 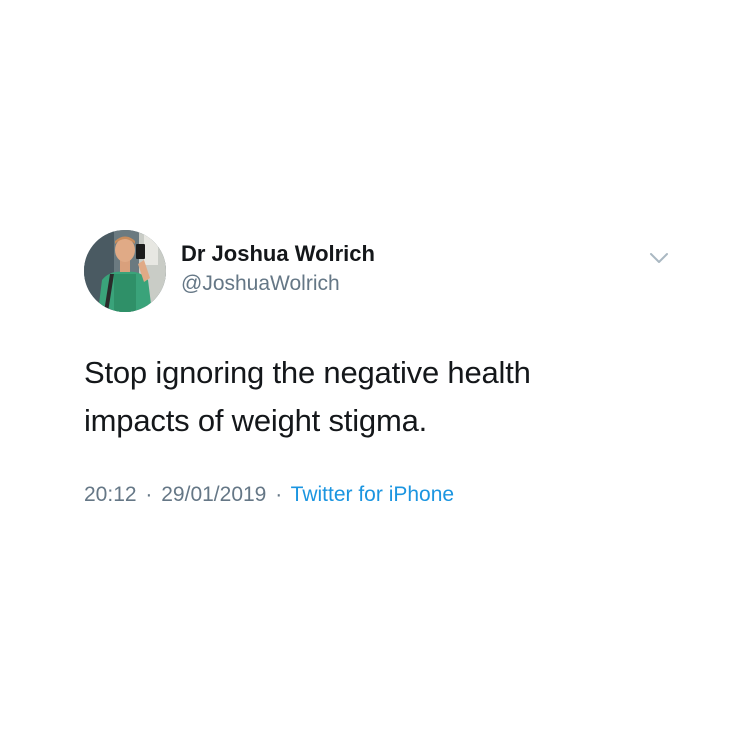 I want to click on chevron-down-icon, so click(x=659, y=258).